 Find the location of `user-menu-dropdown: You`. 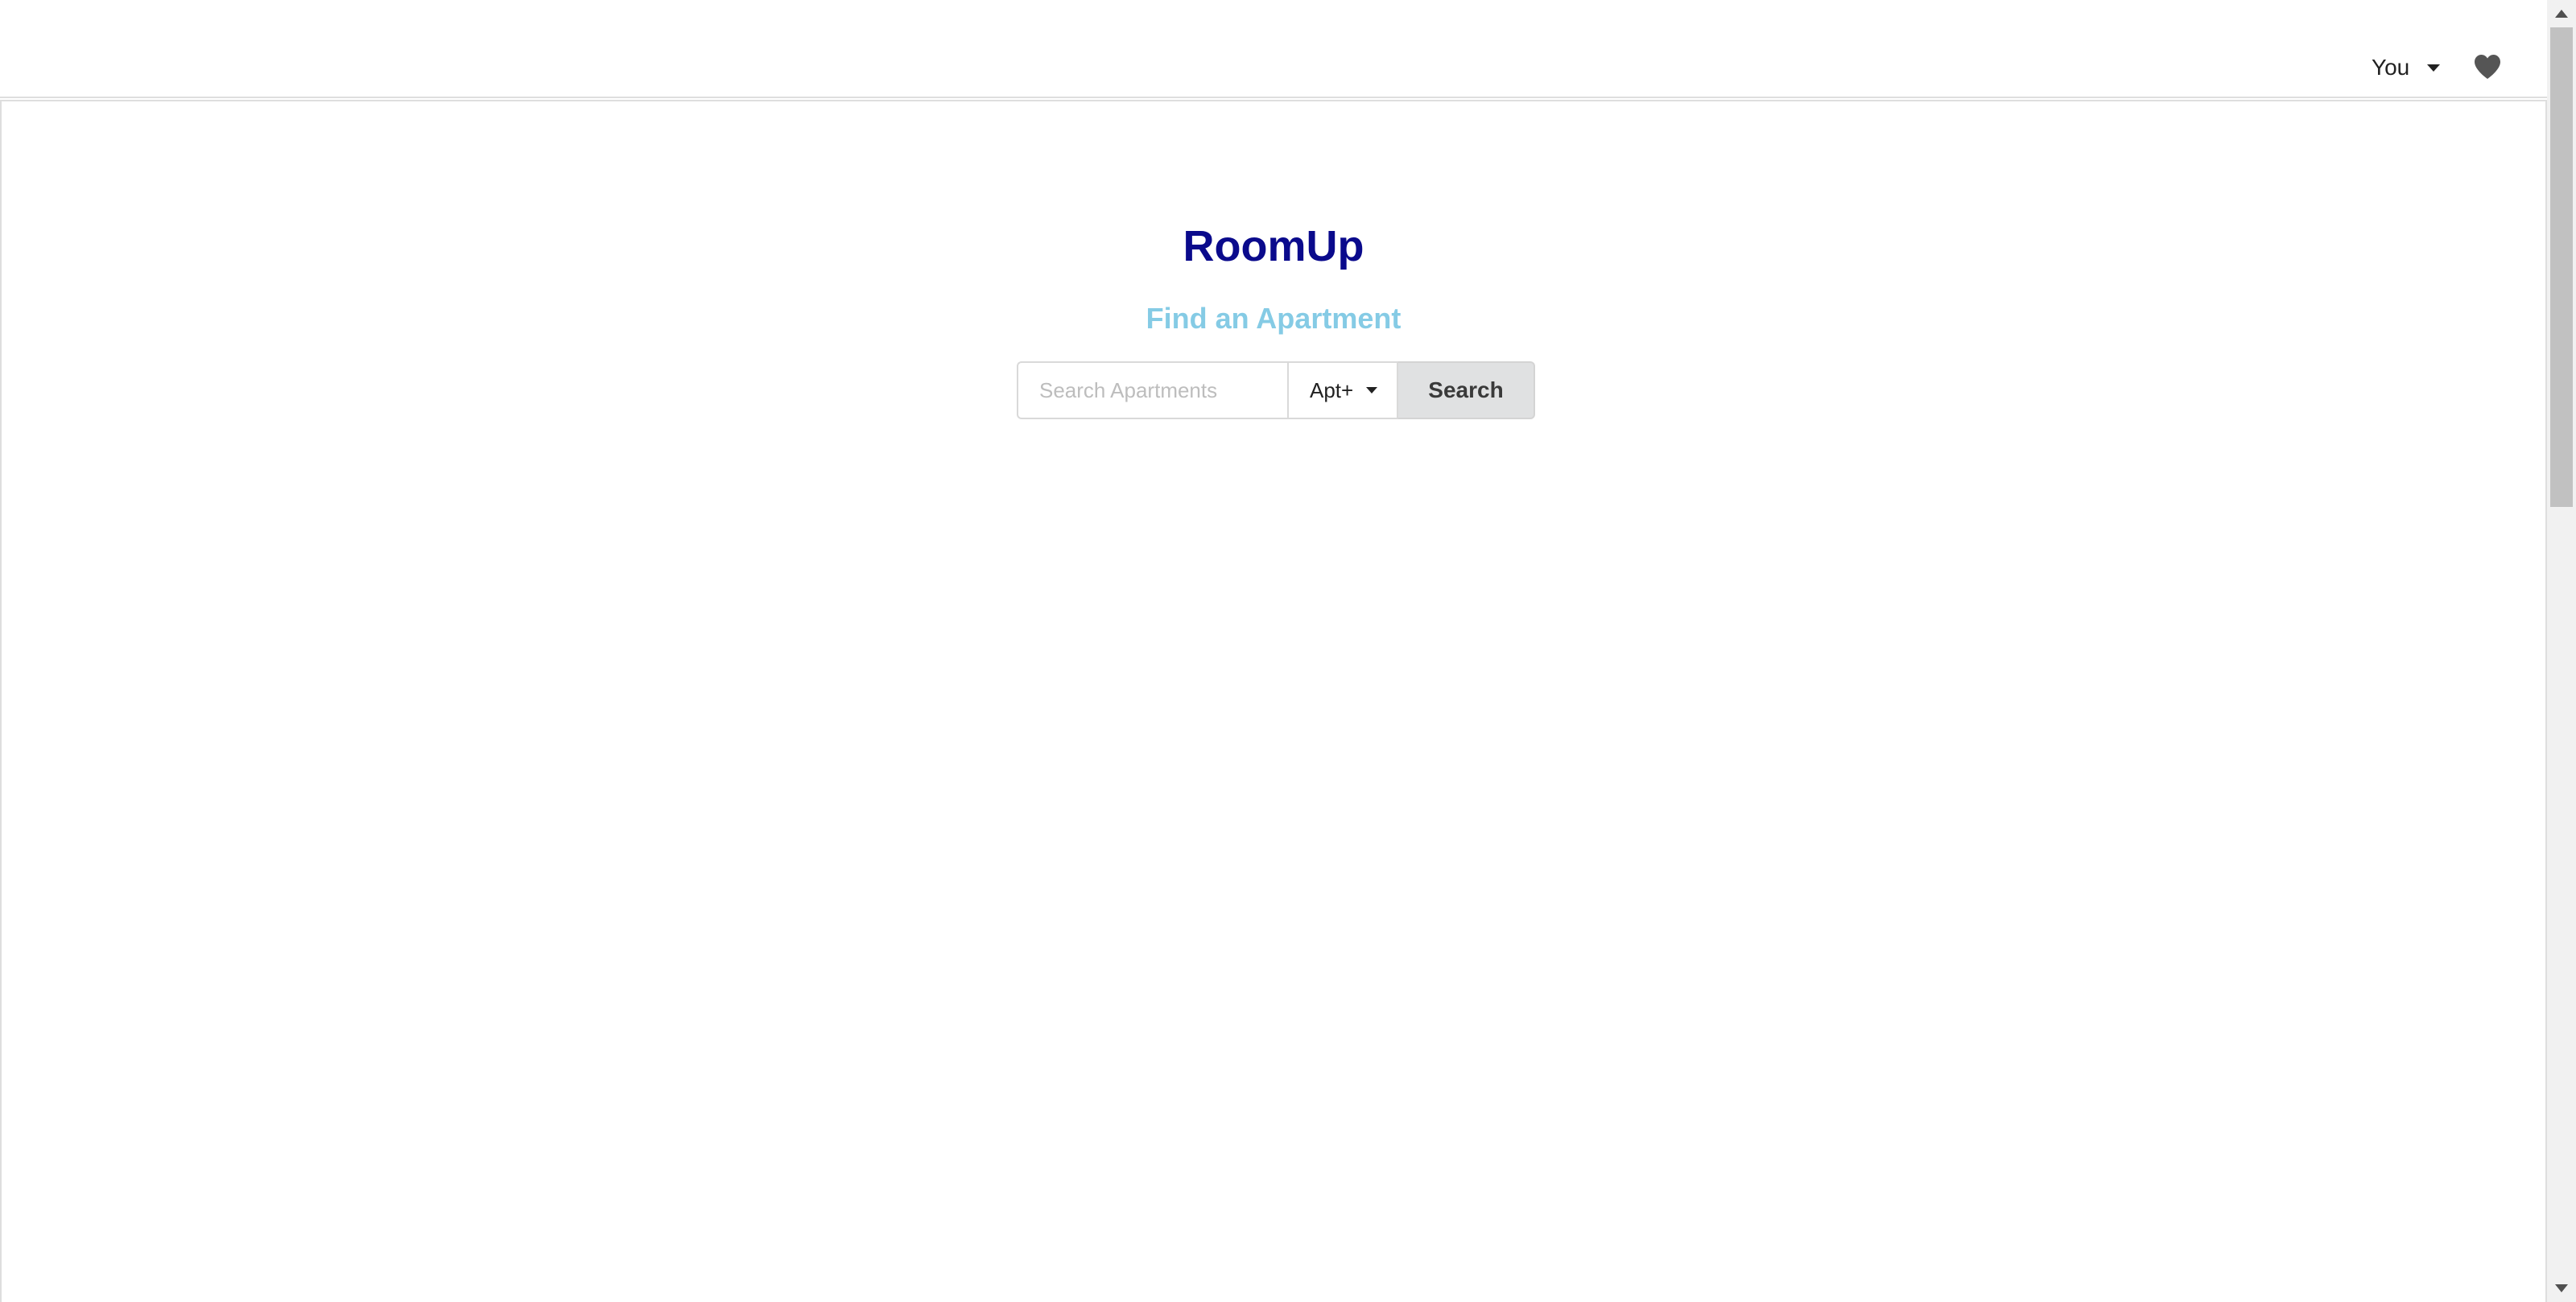

user-menu-dropdown: You is located at coordinates (2406, 68).